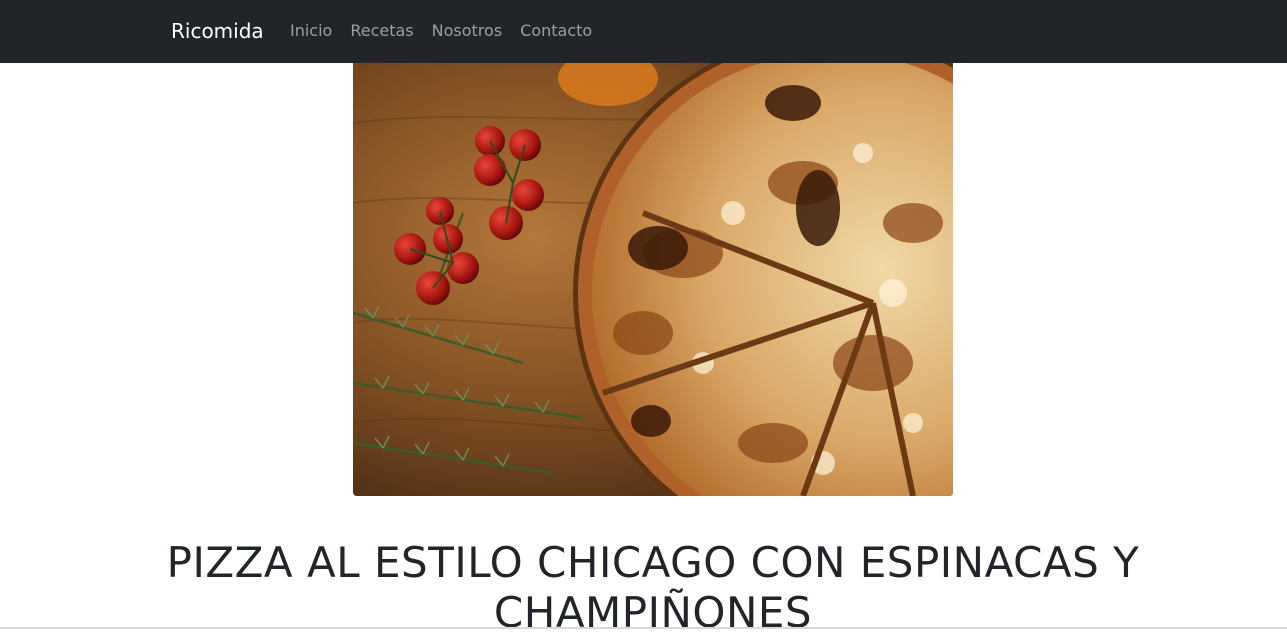 This screenshot has height=638, width=1287. I want to click on nav-link-nosotros: Nosotros, so click(467, 30).